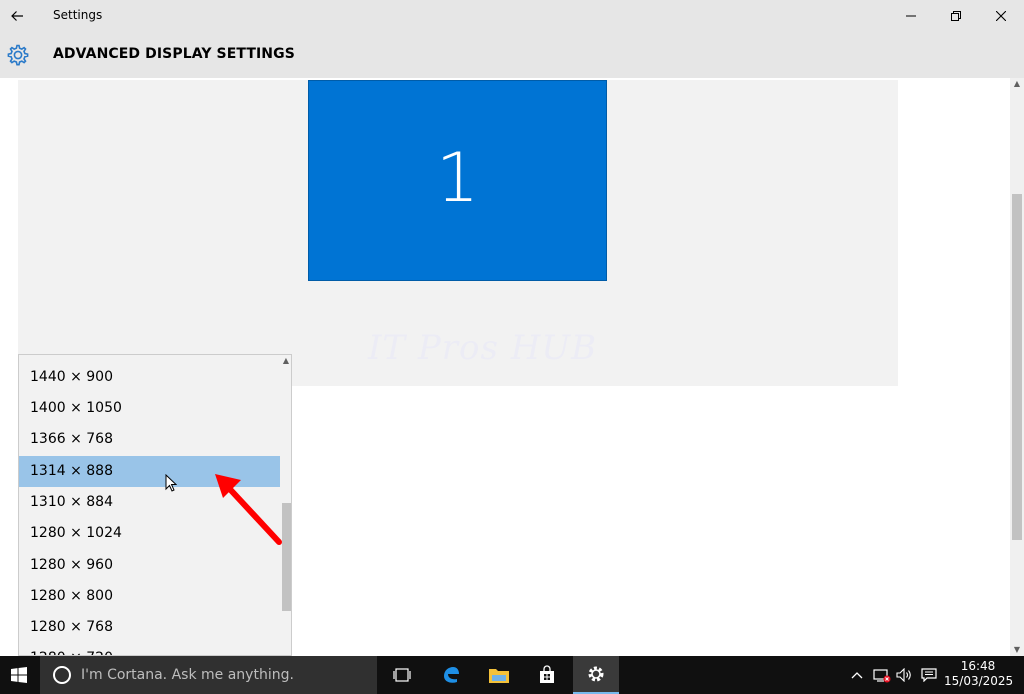 The height and width of the screenshot is (694, 1024). I want to click on file-explorer-button, so click(499, 675).